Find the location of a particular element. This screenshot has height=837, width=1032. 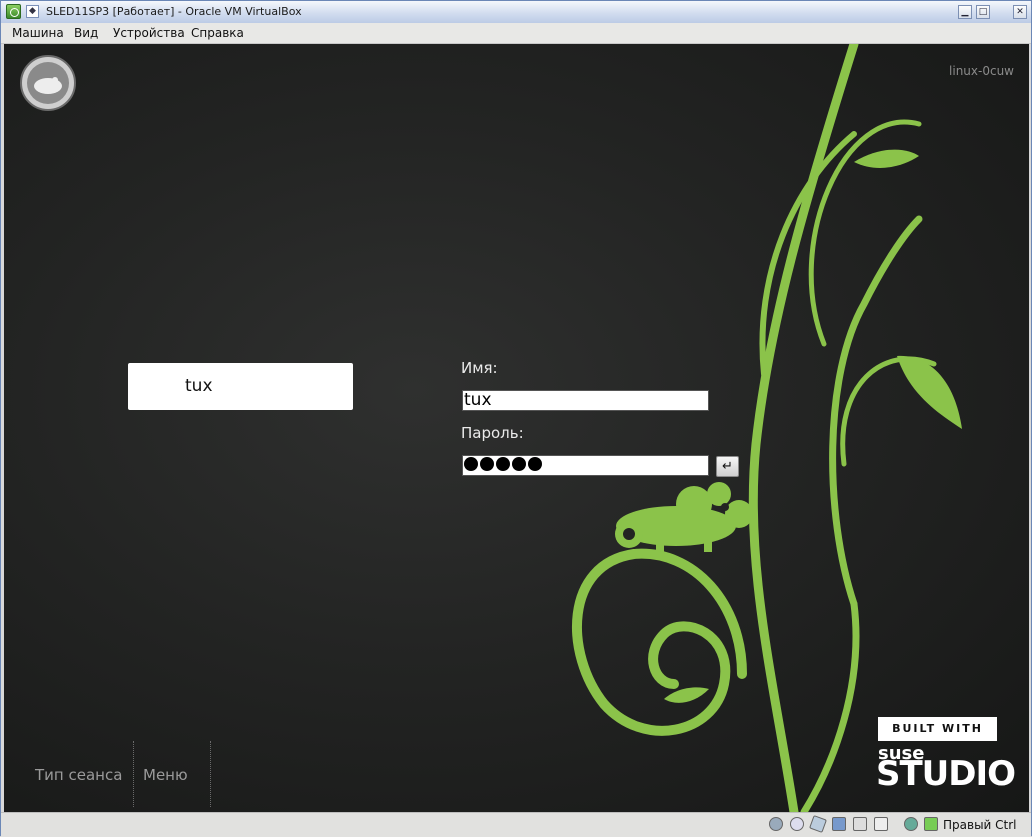

minimize-button: ▁ is located at coordinates (965, 12).